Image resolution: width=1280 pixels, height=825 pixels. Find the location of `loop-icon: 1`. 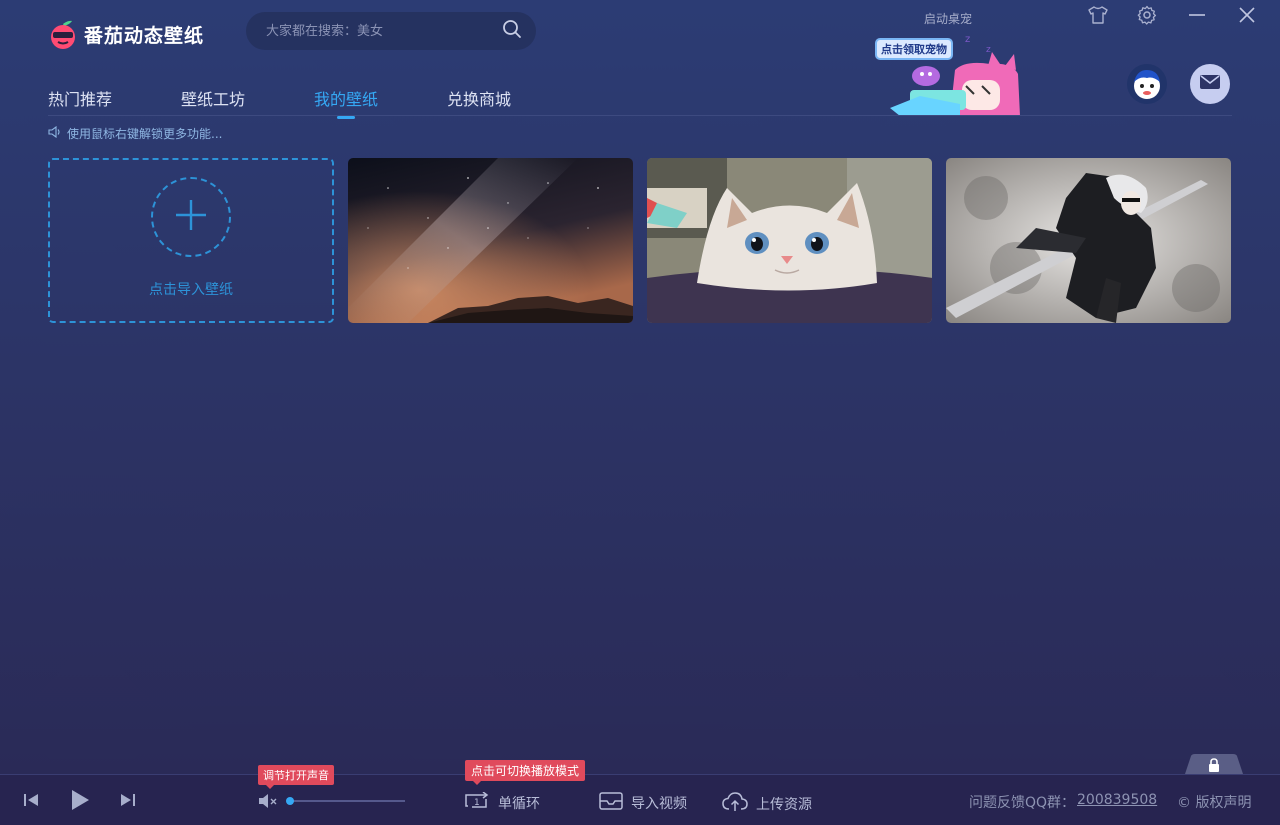

loop-icon: 1 is located at coordinates (477, 802).